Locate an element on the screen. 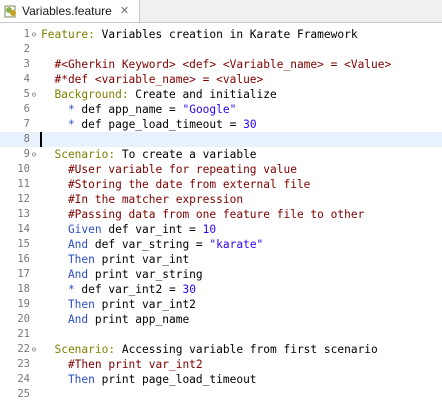  code-line: 10 #User variable for repeating value is located at coordinates (221, 169).